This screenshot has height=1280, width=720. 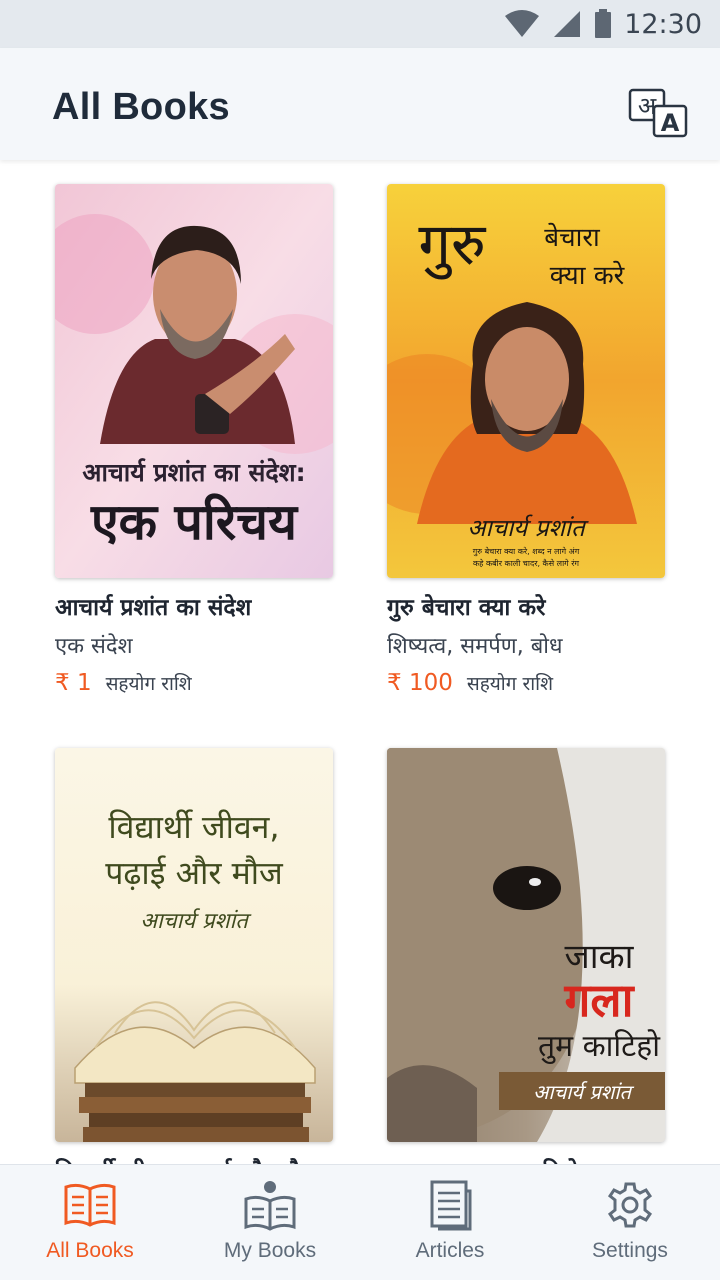 I want to click on price-row: ₹ 100 सहयोग राशि, so click(x=526, y=683).